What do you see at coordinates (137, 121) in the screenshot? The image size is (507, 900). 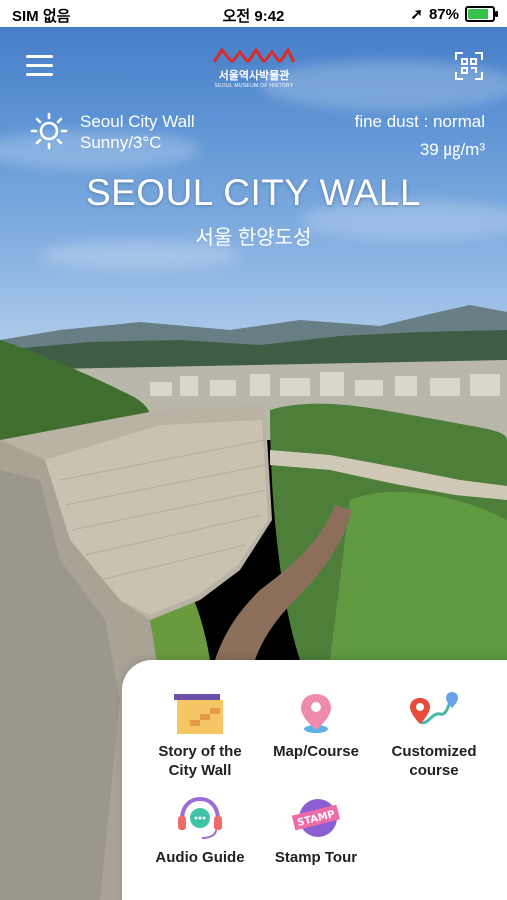 I see `weather-location: Seoul City Wall` at bounding box center [137, 121].